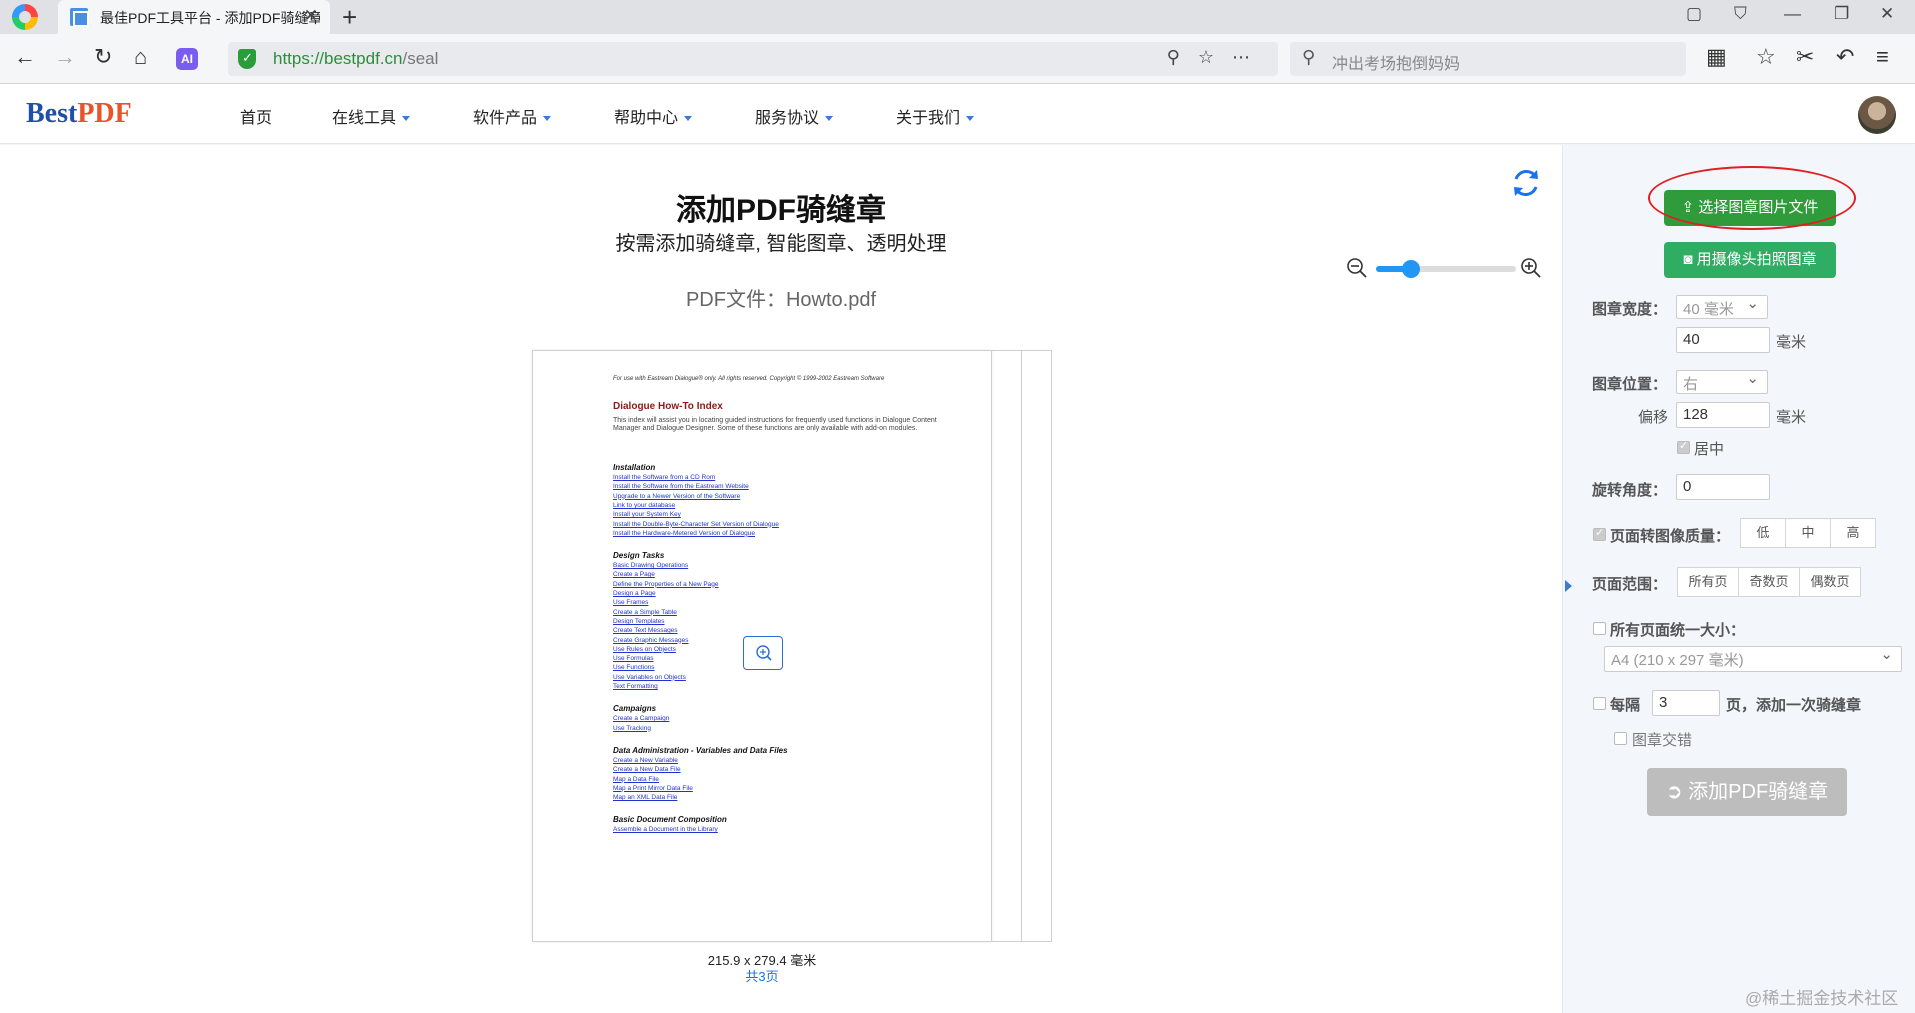 The height and width of the screenshot is (1013, 1915). What do you see at coordinates (641, 718) in the screenshot?
I see `doc-link: Create a Campaign` at bounding box center [641, 718].